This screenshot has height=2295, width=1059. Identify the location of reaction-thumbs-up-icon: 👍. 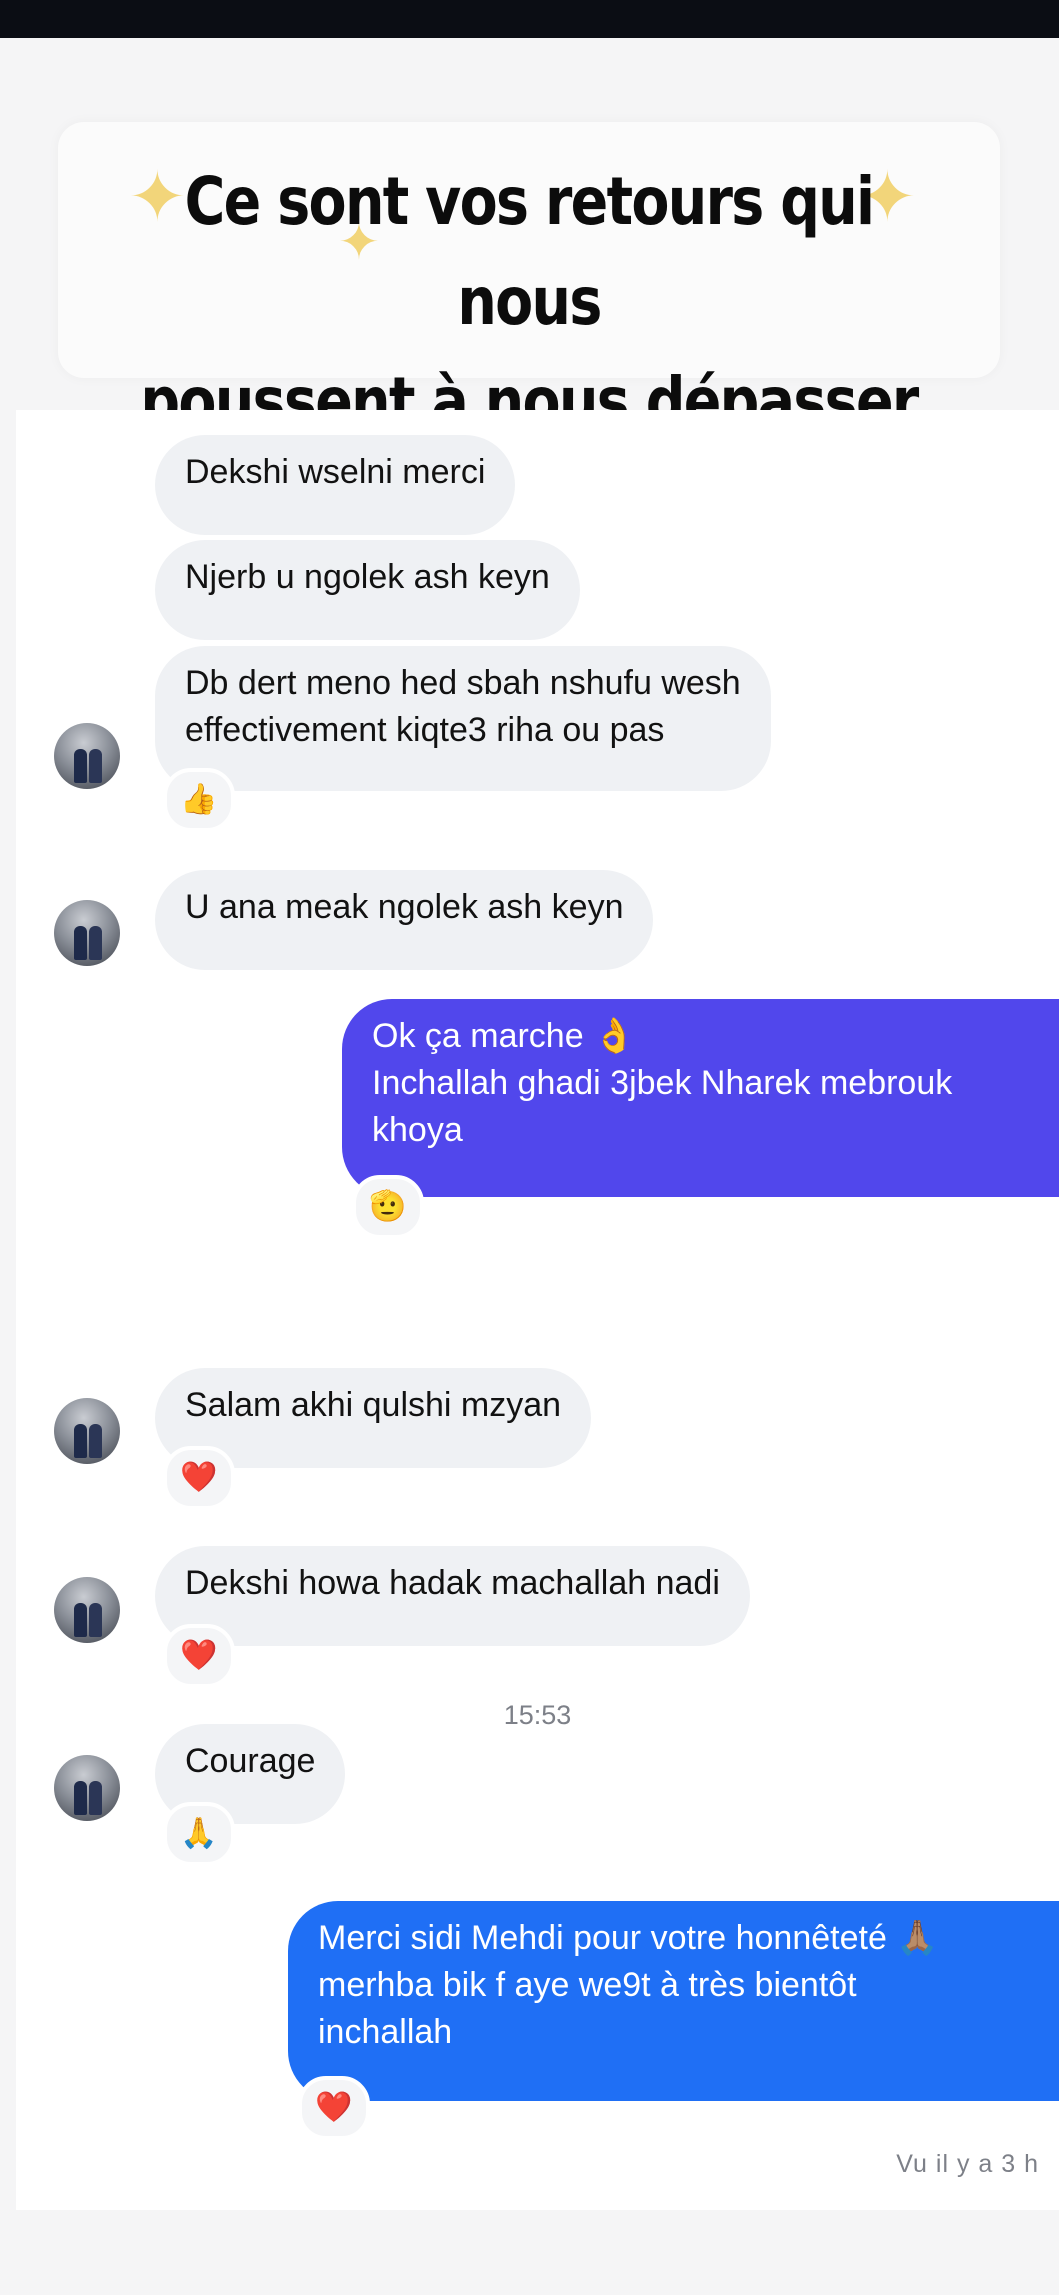
(199, 800).